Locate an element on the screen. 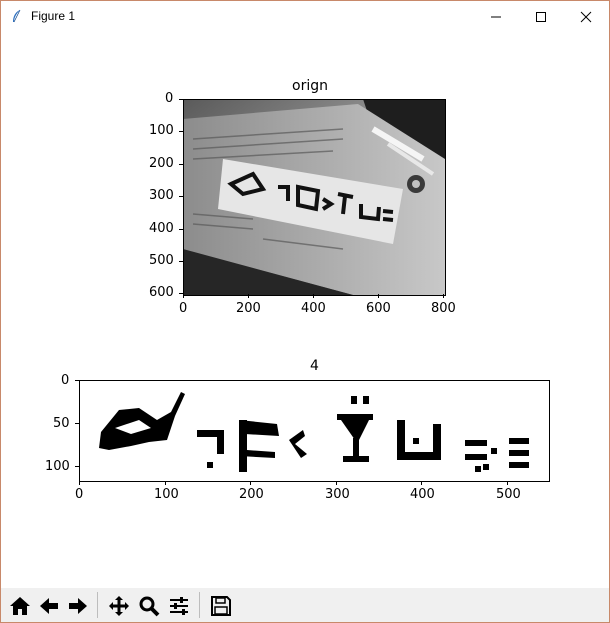  zoom-icon is located at coordinates (149, 606).